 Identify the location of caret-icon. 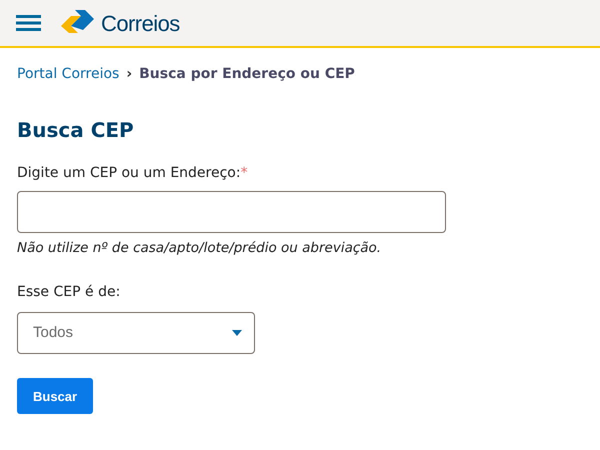
(237, 333).